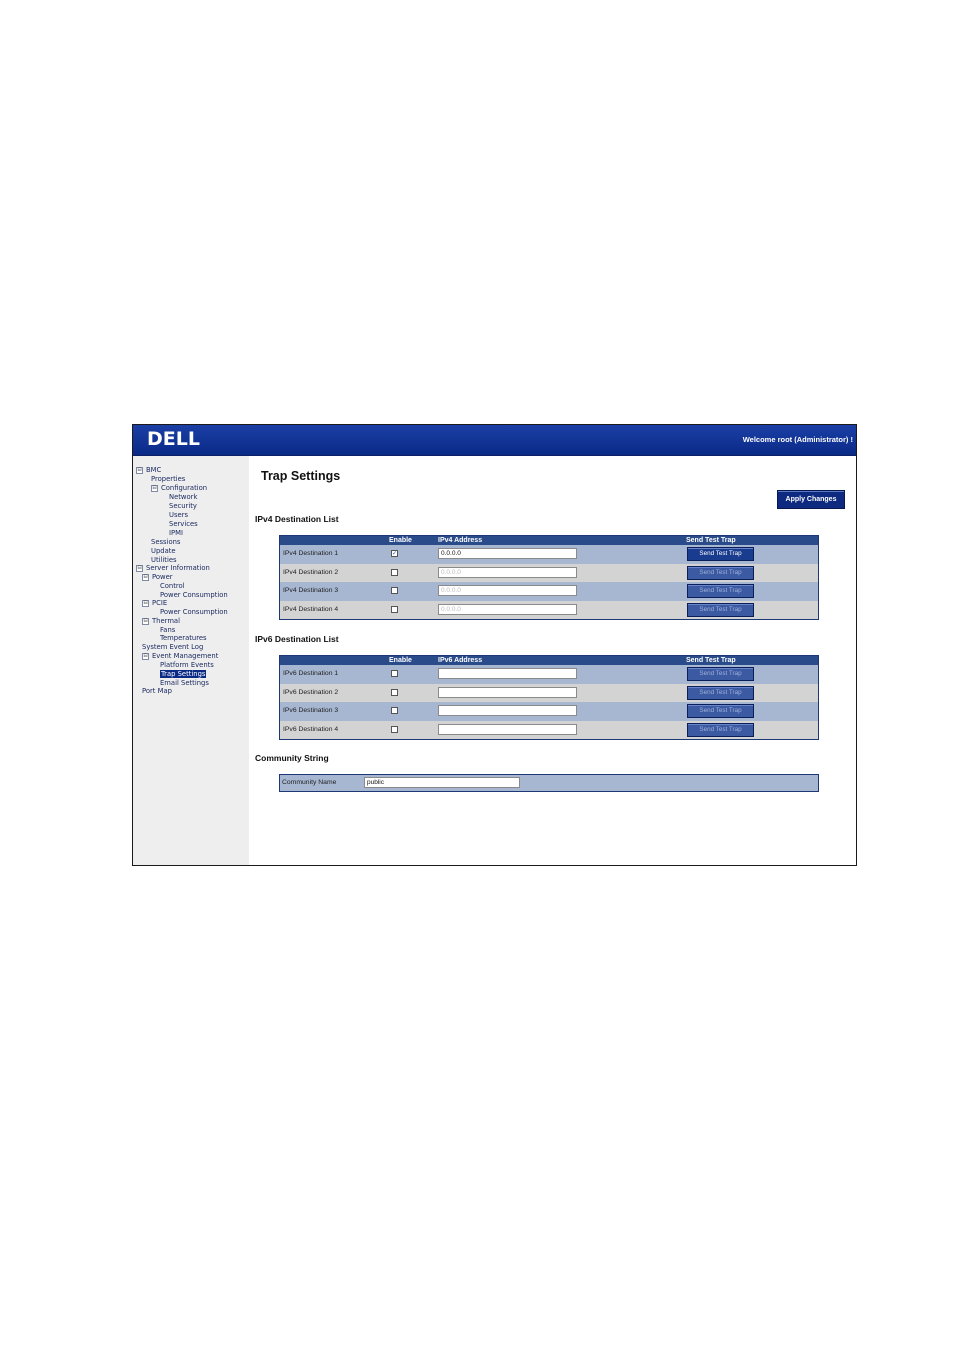 This screenshot has height=1365, width=954. I want to click on tree-item-pcie: ⊟ PCIE, so click(154, 603).